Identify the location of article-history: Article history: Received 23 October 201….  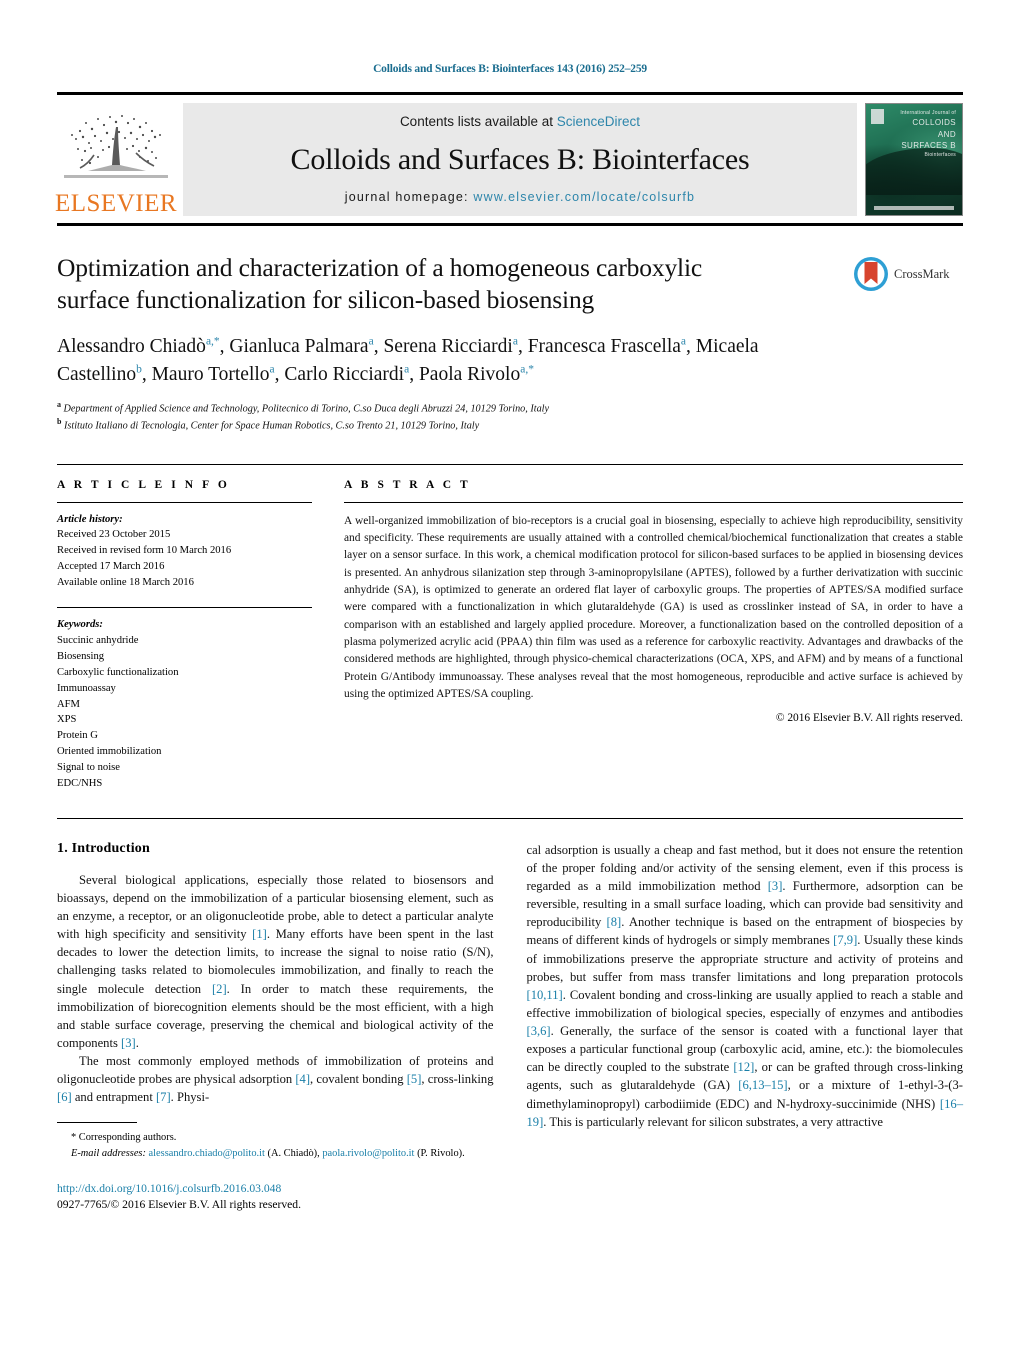
(184, 551).